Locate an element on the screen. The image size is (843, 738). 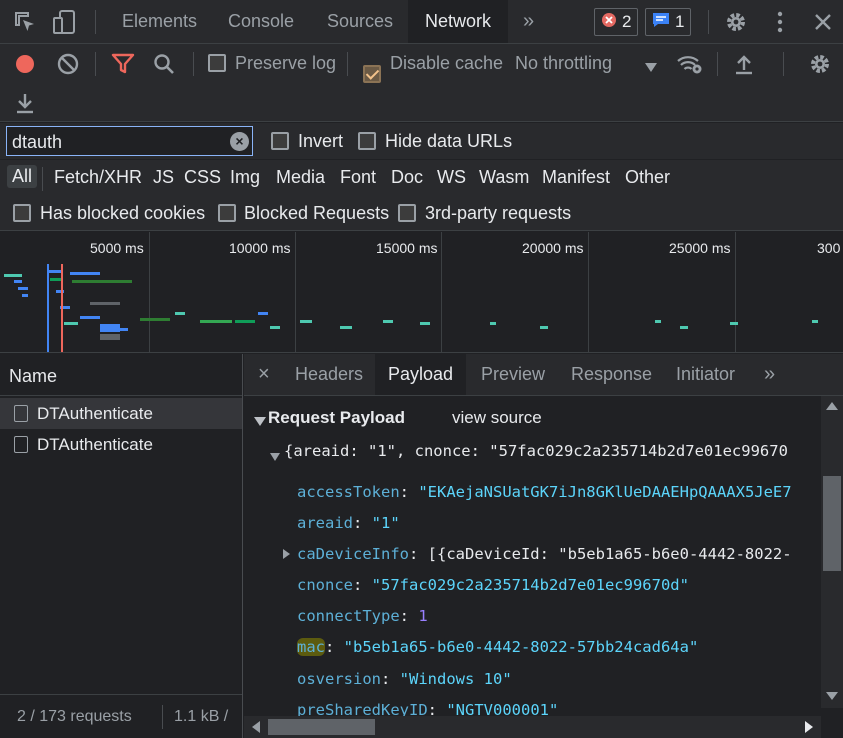
payload-field-connecttype: connectType: 1 is located at coordinates (362, 616).